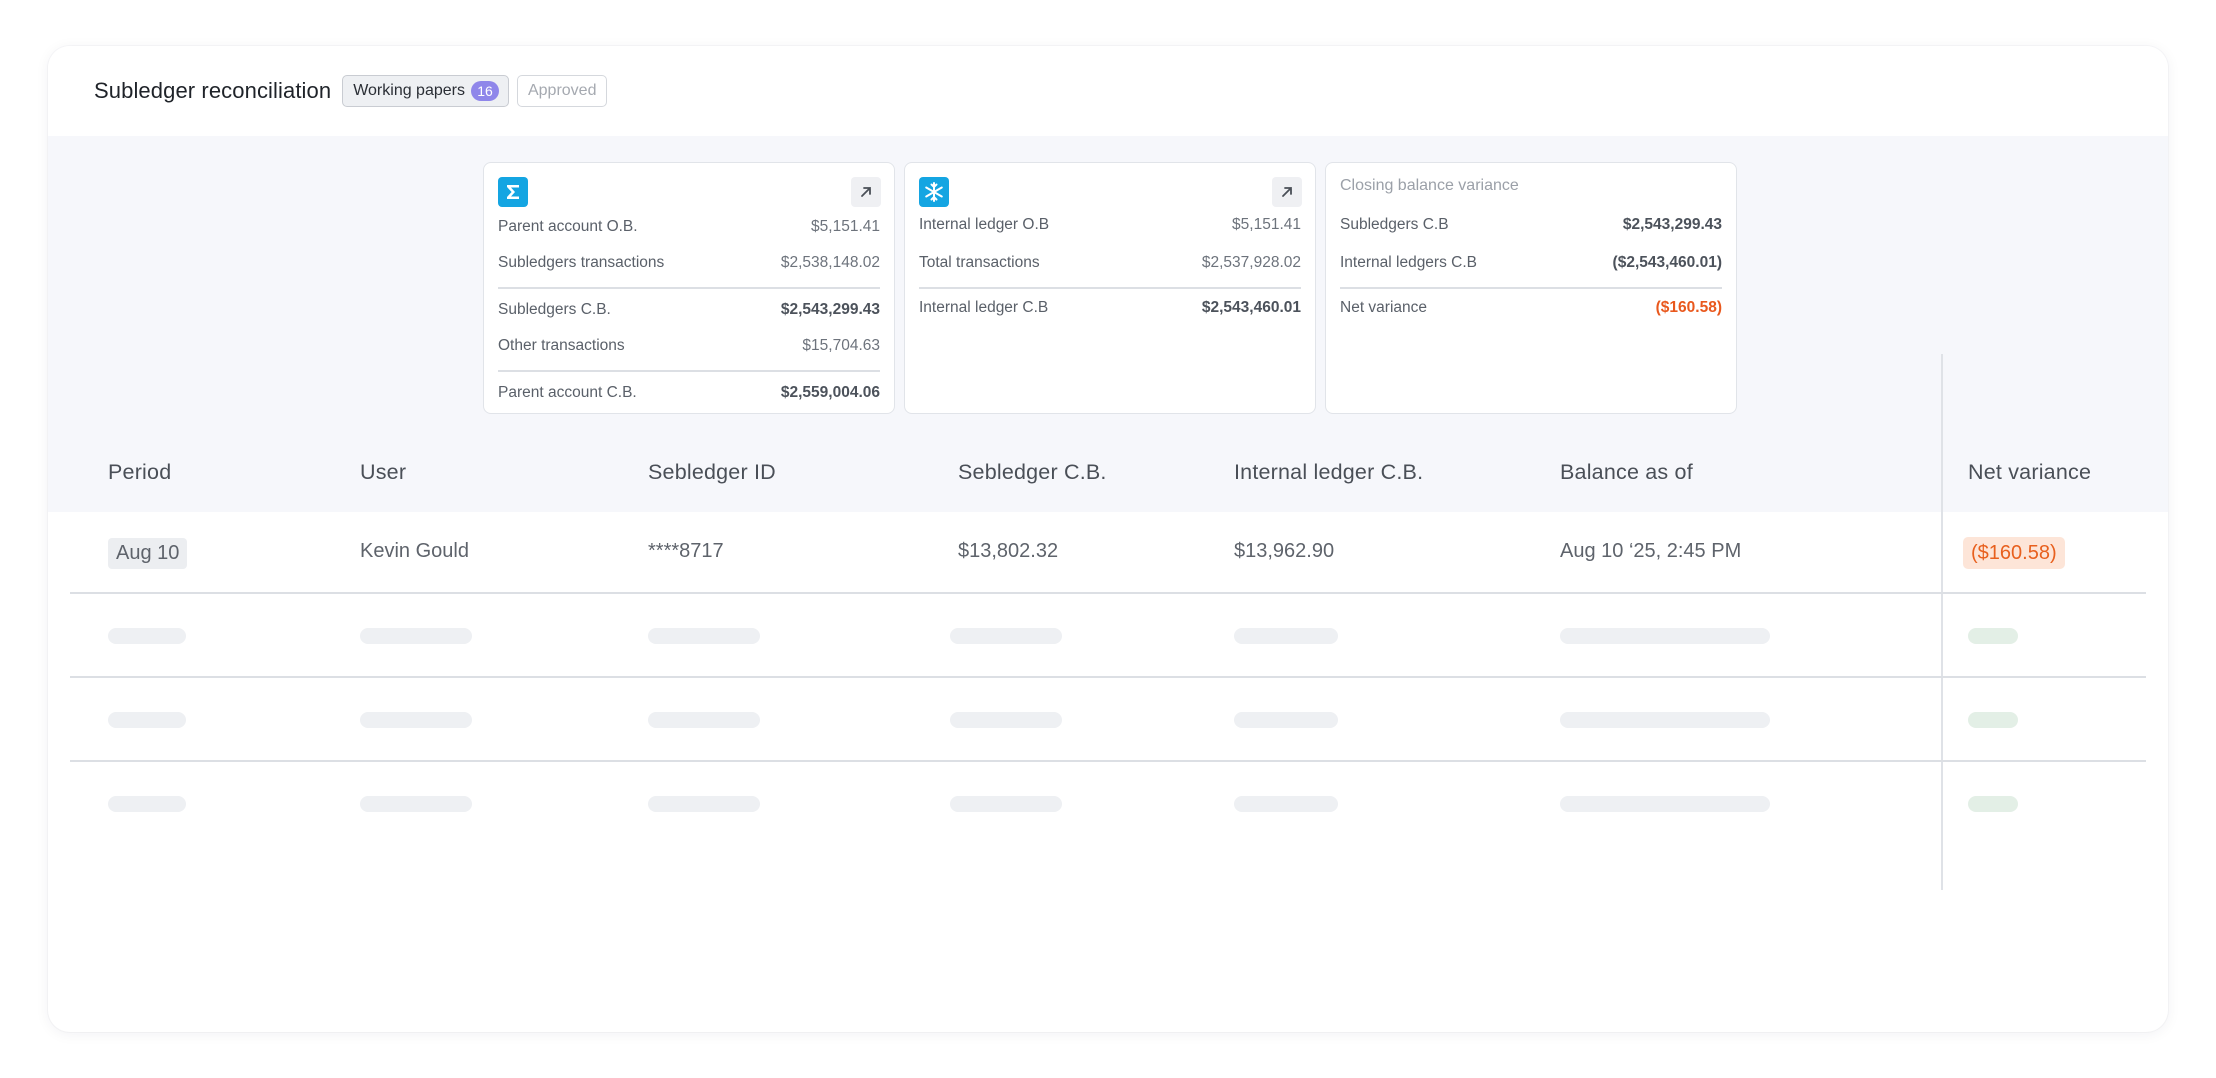 This screenshot has height=1078, width=2216. What do you see at coordinates (984, 224) in the screenshot?
I see `row-label: Internal ledger O.B` at bounding box center [984, 224].